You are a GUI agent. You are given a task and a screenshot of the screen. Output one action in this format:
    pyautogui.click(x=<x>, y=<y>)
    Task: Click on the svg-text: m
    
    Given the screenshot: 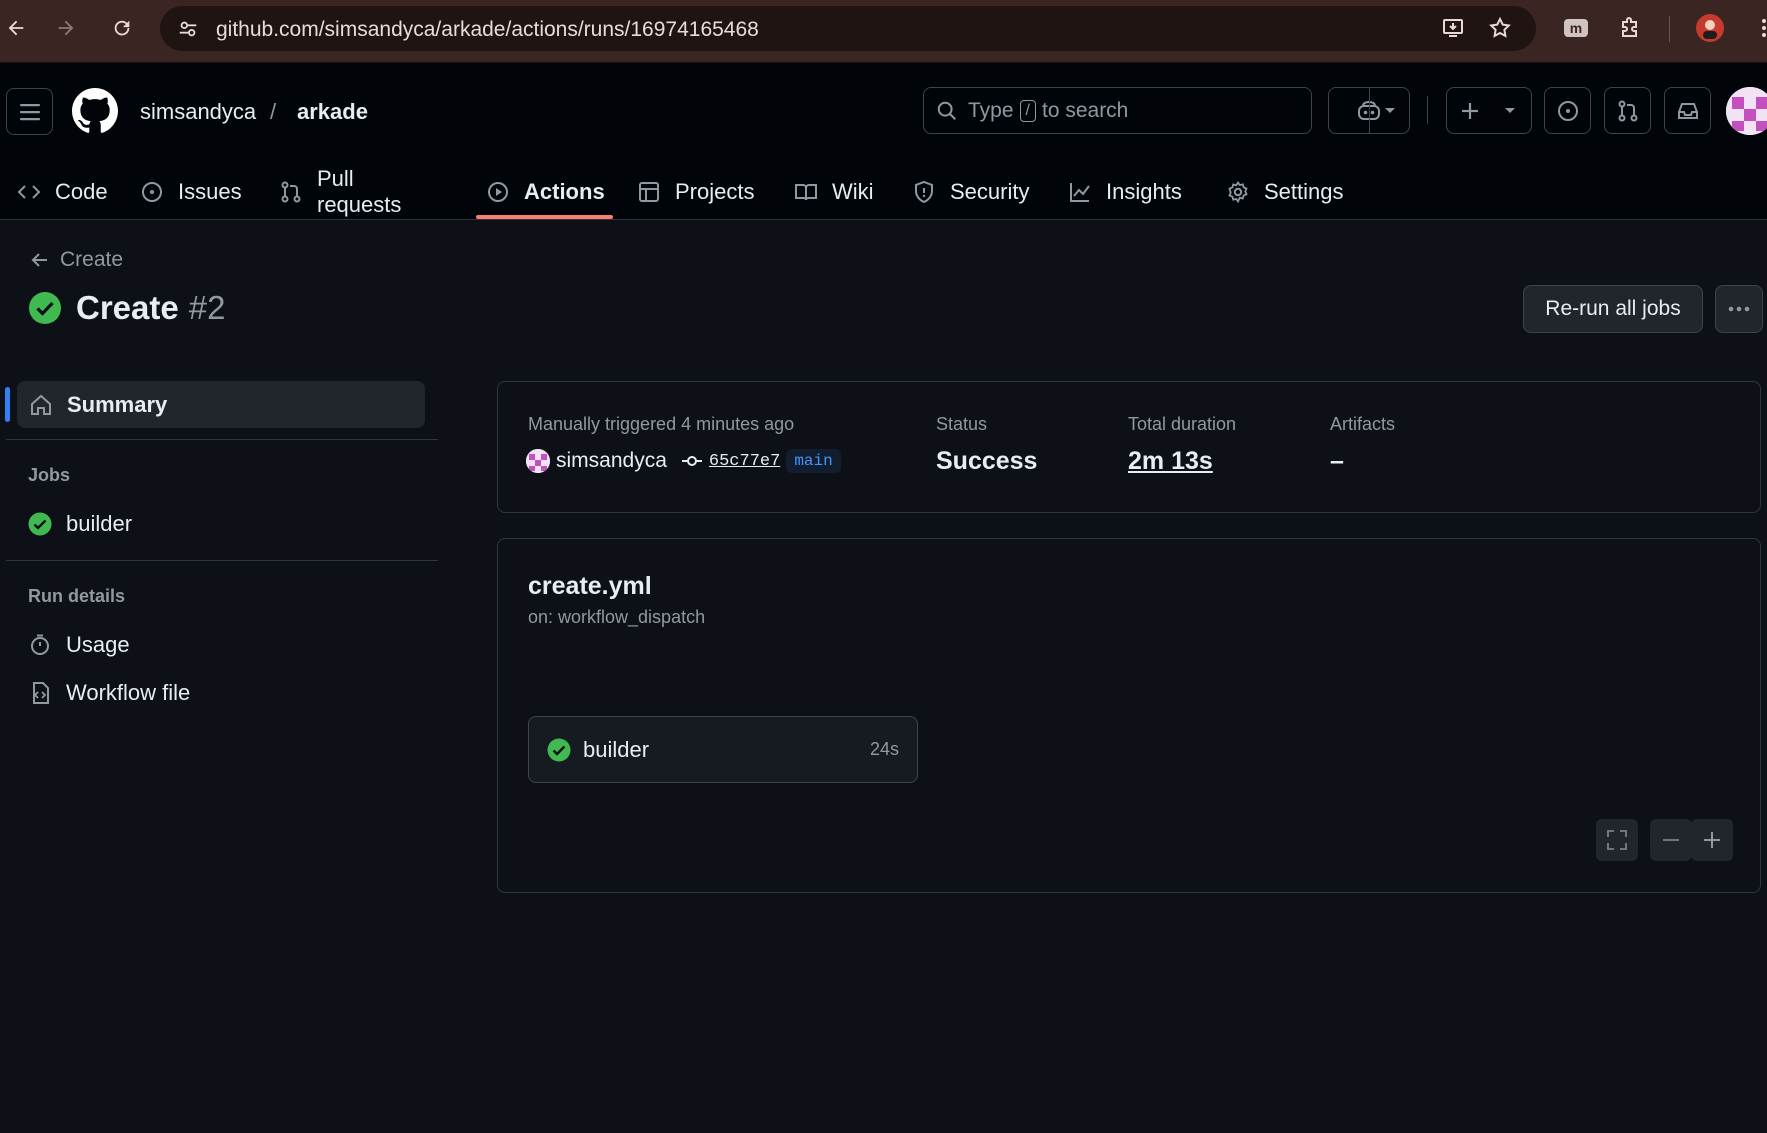 What is the action you would take?
    pyautogui.click(x=1576, y=28)
    